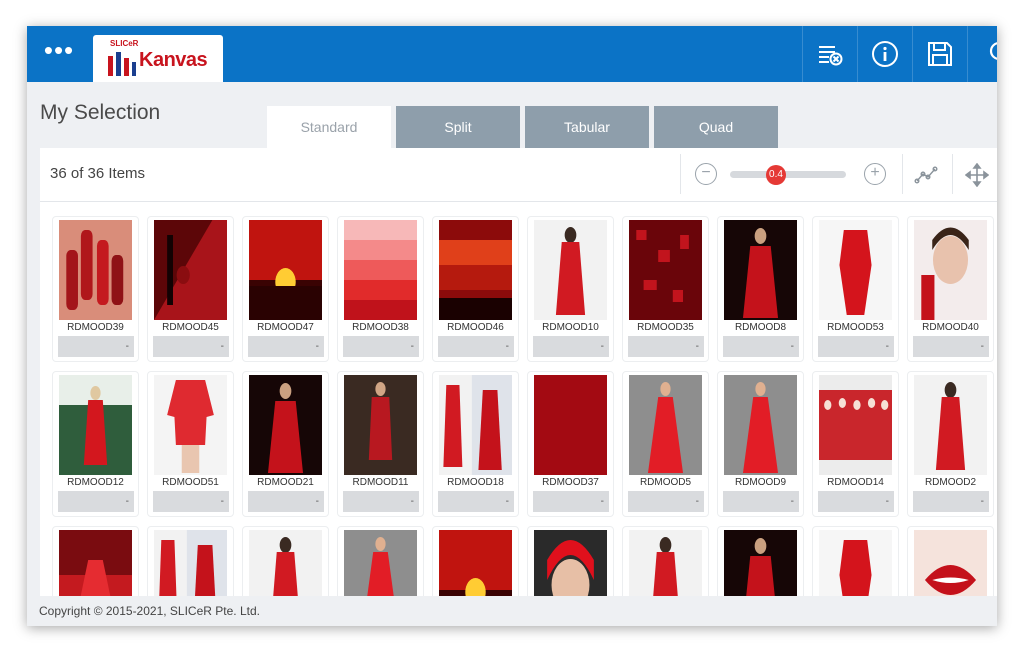 Image resolution: width=1024 pixels, height=653 pixels. Describe the element at coordinates (98, 173) in the screenshot. I see `item-count: 36 of 36 Items` at that location.